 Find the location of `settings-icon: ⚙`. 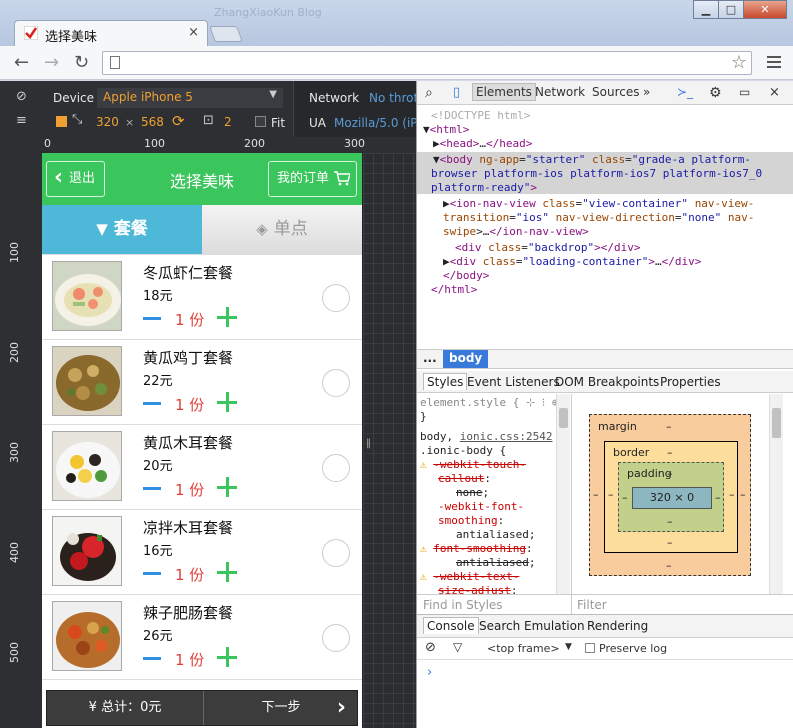

settings-icon: ⚙ is located at coordinates (715, 93).